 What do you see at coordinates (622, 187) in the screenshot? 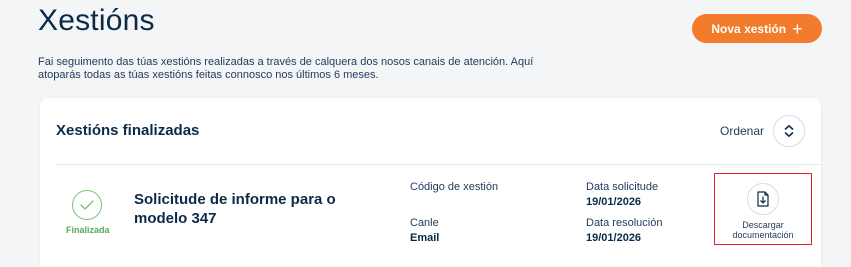
I see `request-date-label: Data solicitude` at bounding box center [622, 187].